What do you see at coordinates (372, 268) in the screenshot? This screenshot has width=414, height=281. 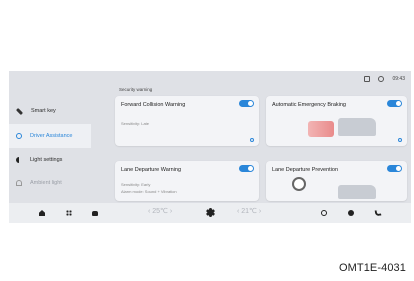 I see `figure-code: OMT1E-4031` at bounding box center [372, 268].